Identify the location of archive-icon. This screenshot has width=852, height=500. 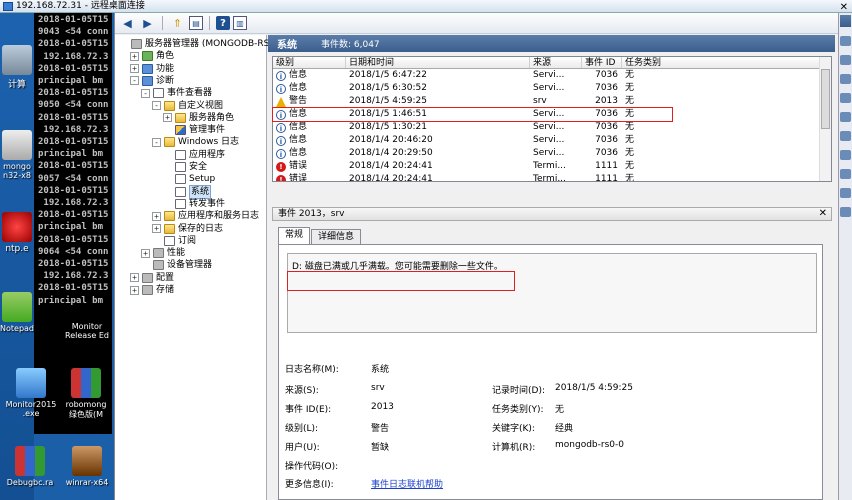
(86, 383).